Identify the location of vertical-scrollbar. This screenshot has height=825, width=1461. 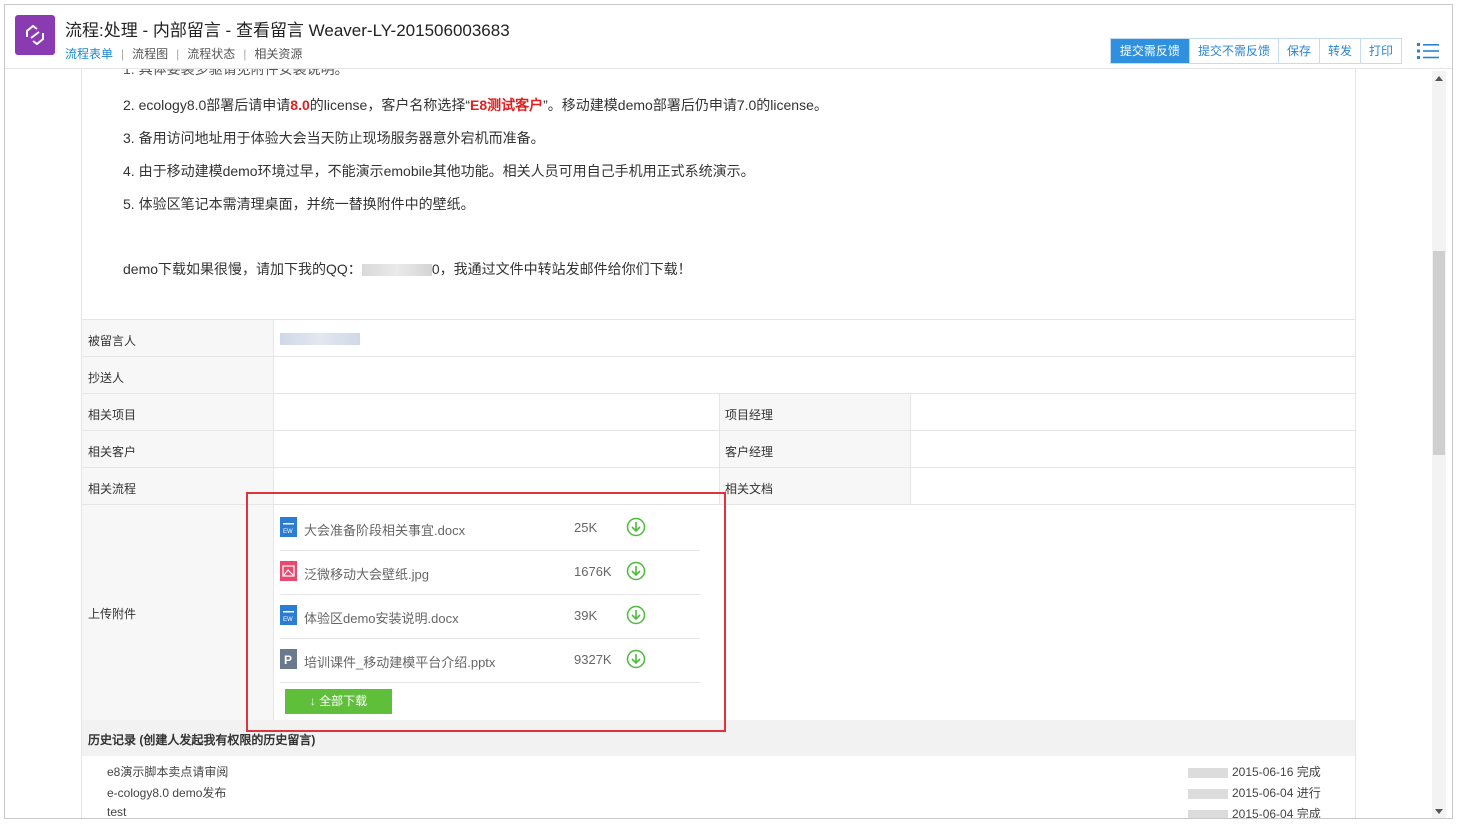
(1439, 444).